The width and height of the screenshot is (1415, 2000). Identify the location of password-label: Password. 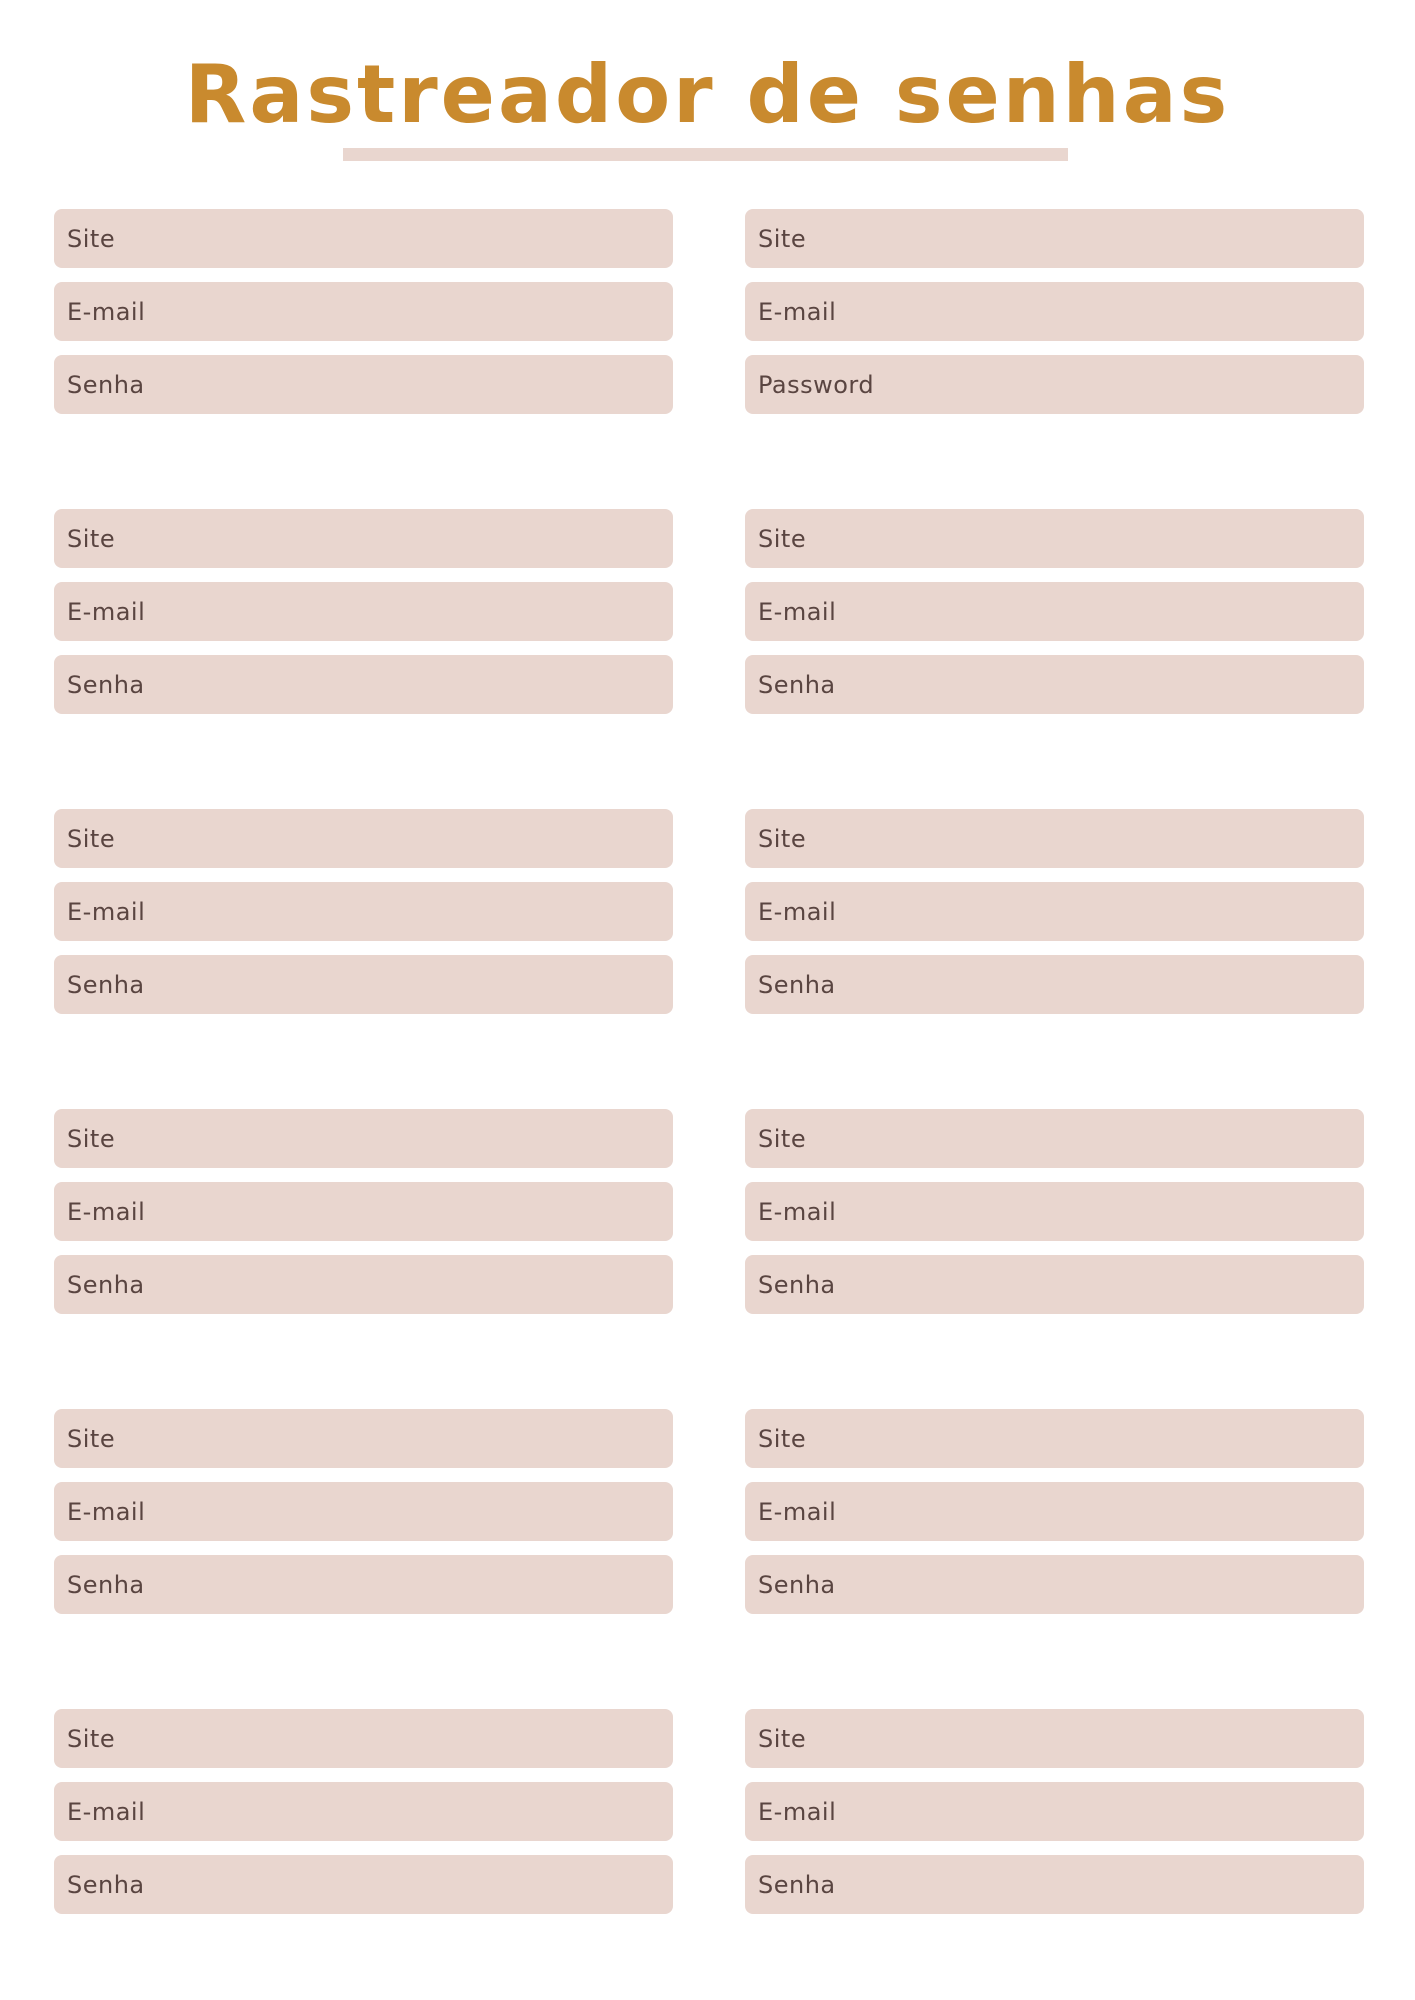
(816, 384).